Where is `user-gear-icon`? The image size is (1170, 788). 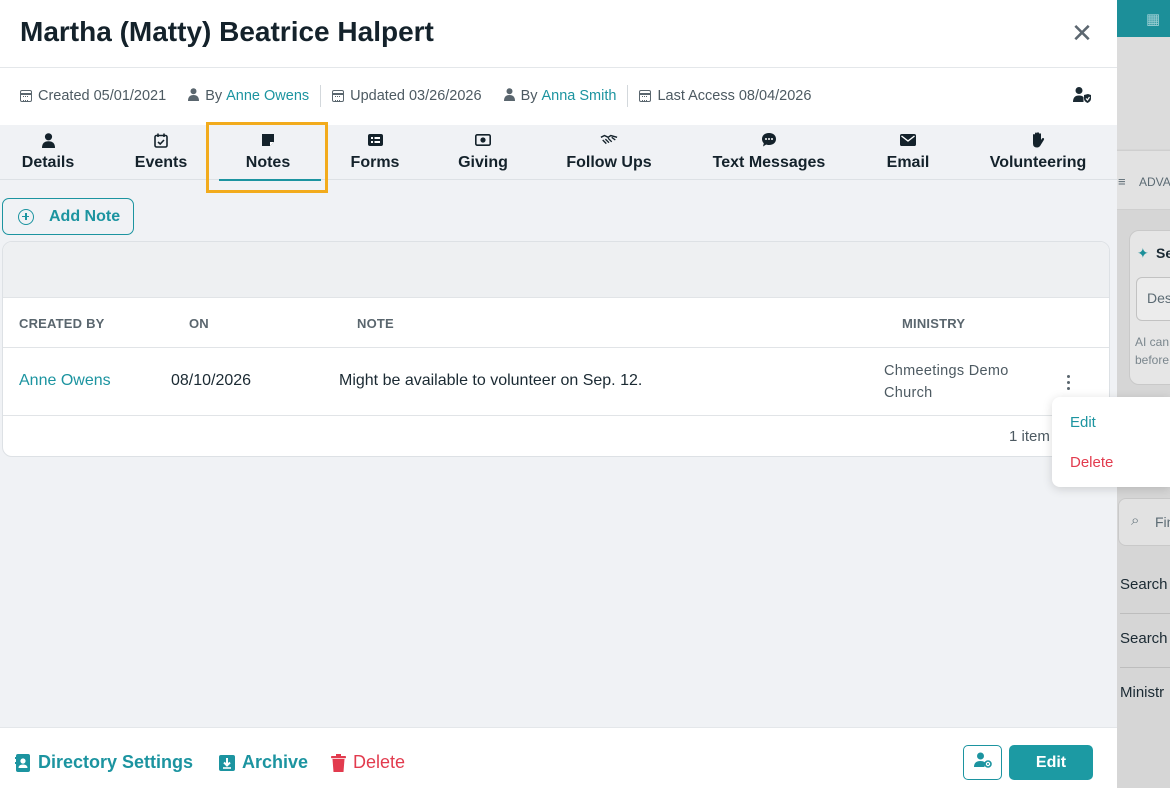 user-gear-icon is located at coordinates (982, 762).